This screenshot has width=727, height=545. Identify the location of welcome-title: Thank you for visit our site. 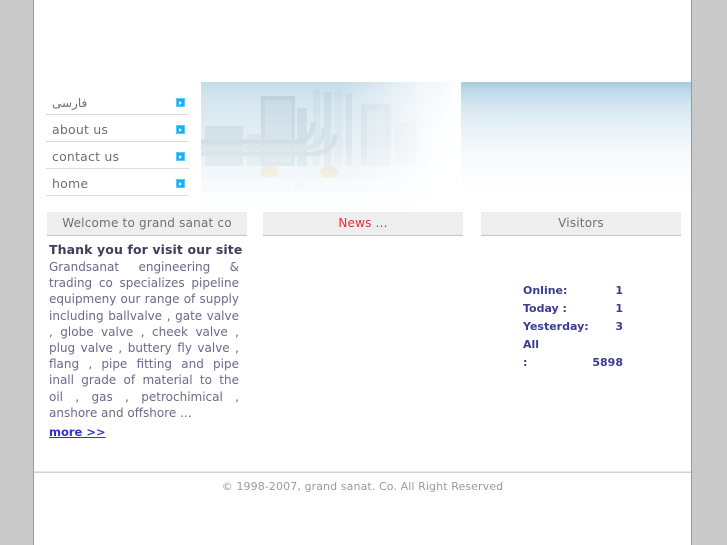
(146, 249).